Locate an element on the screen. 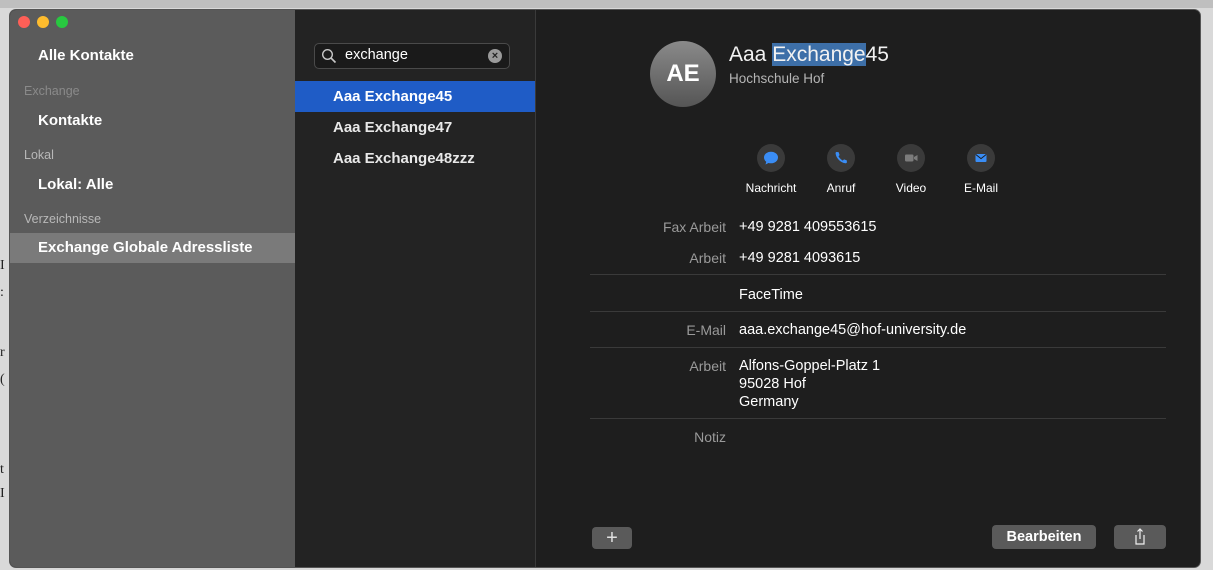 Image resolution: width=1213 pixels, height=570 pixels. name-suffix: 45 is located at coordinates (877, 54).